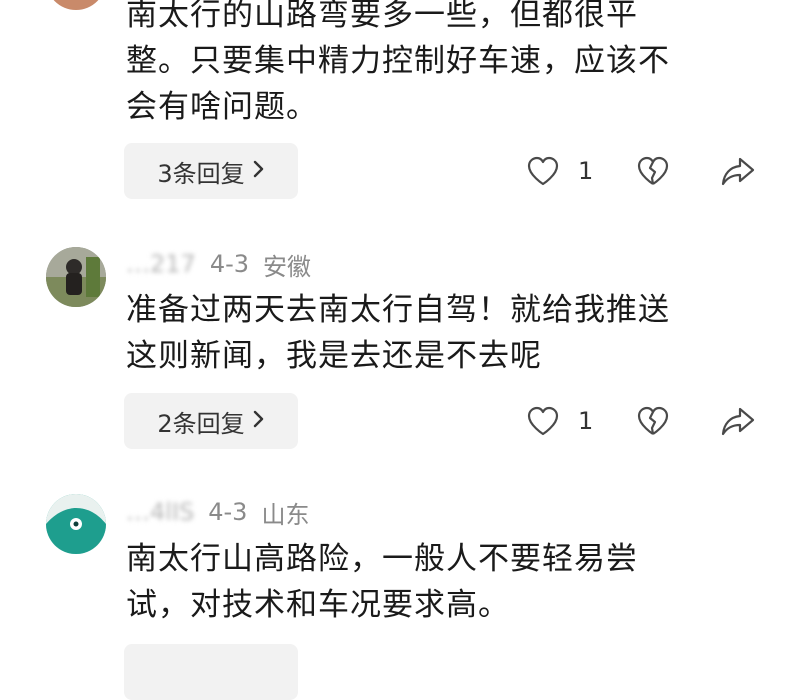 This screenshot has width=800, height=700. Describe the element at coordinates (382, 559) in the screenshot. I see `comment-text-line: 南太行山高路险，一般人不要轻易尝` at that location.